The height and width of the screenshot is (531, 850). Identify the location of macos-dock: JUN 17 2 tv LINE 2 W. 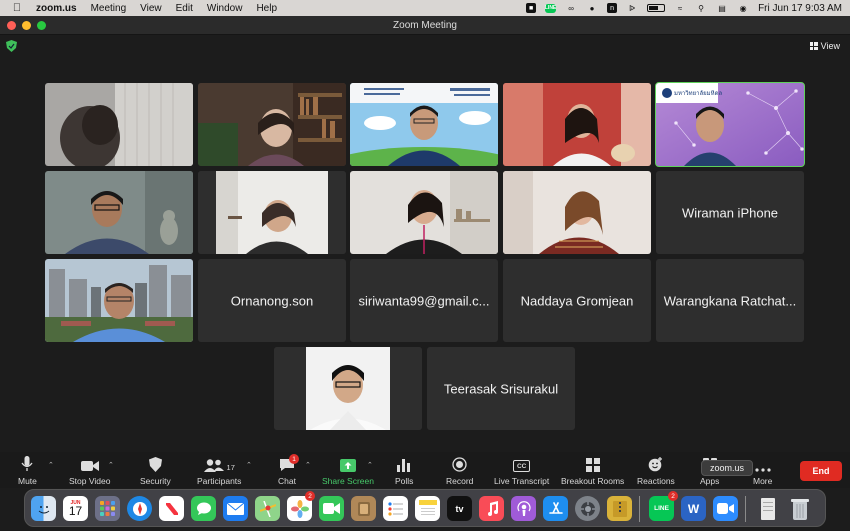
(425, 508).